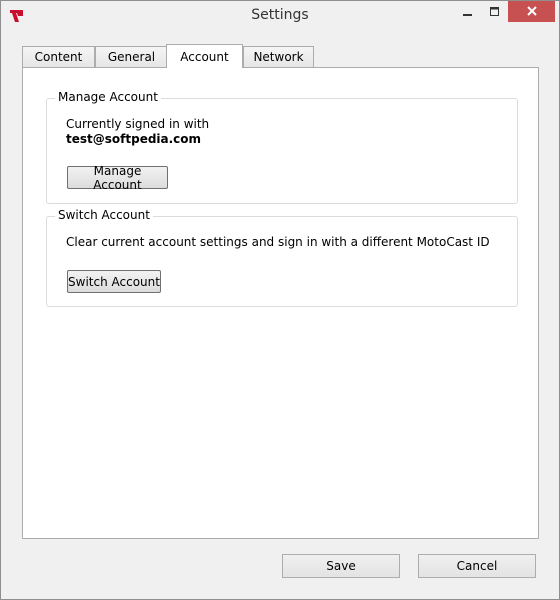 The height and width of the screenshot is (600, 560). I want to click on tab-general: General, so click(131, 56).